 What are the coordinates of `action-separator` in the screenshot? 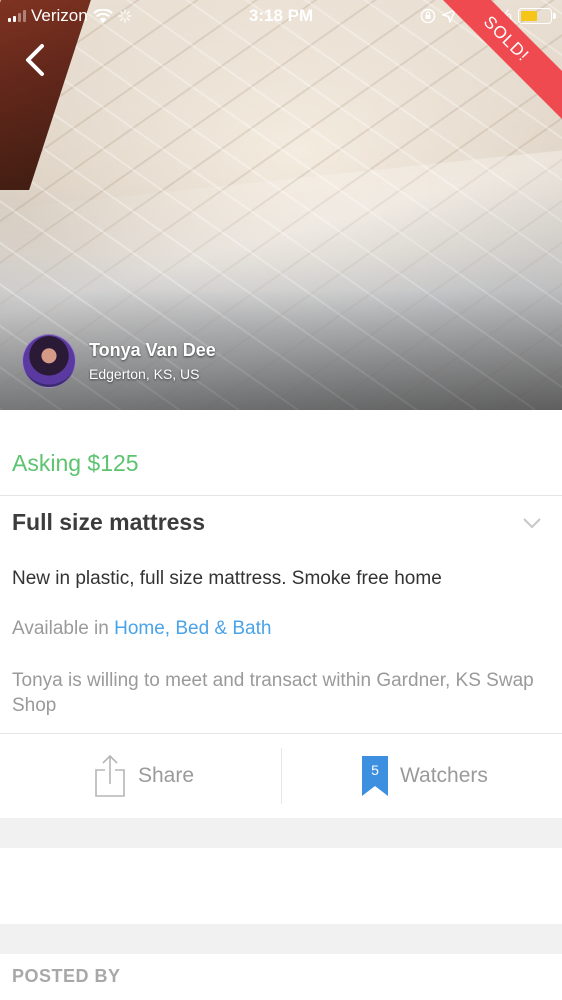 It's located at (281, 776).